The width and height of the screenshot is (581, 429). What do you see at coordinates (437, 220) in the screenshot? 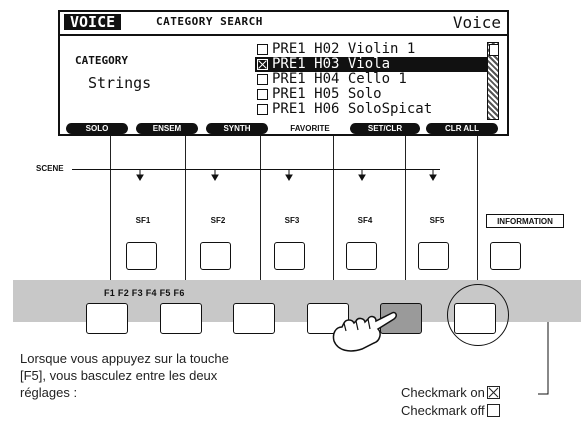
I see `sf5-label: SF5` at bounding box center [437, 220].